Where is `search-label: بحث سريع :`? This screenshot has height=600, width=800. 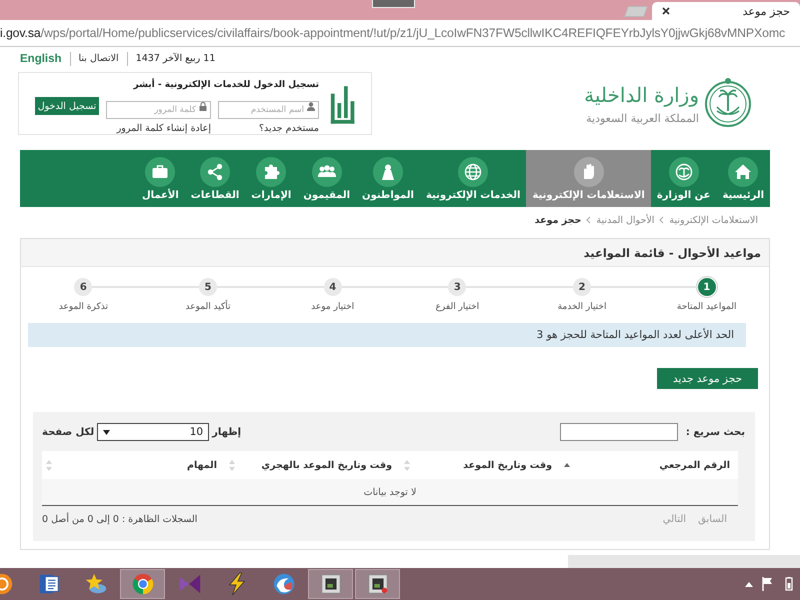
search-label: بحث سريع : is located at coordinates (715, 432).